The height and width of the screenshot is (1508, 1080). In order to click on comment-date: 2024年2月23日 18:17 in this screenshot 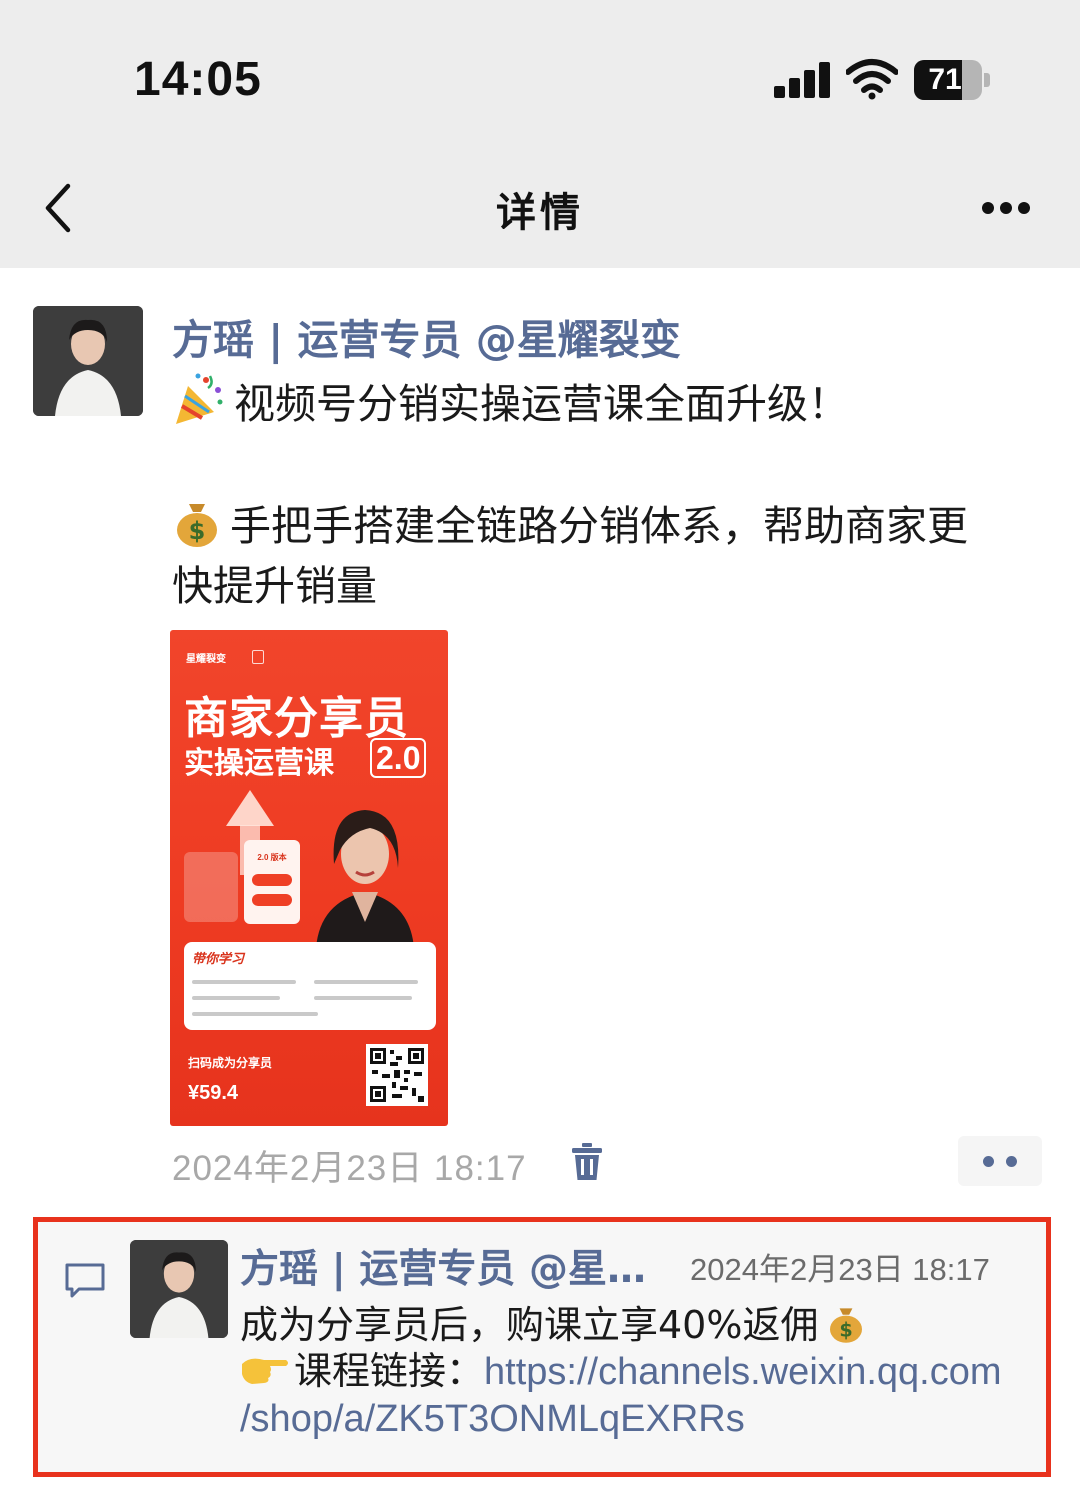, I will do `click(840, 1269)`.